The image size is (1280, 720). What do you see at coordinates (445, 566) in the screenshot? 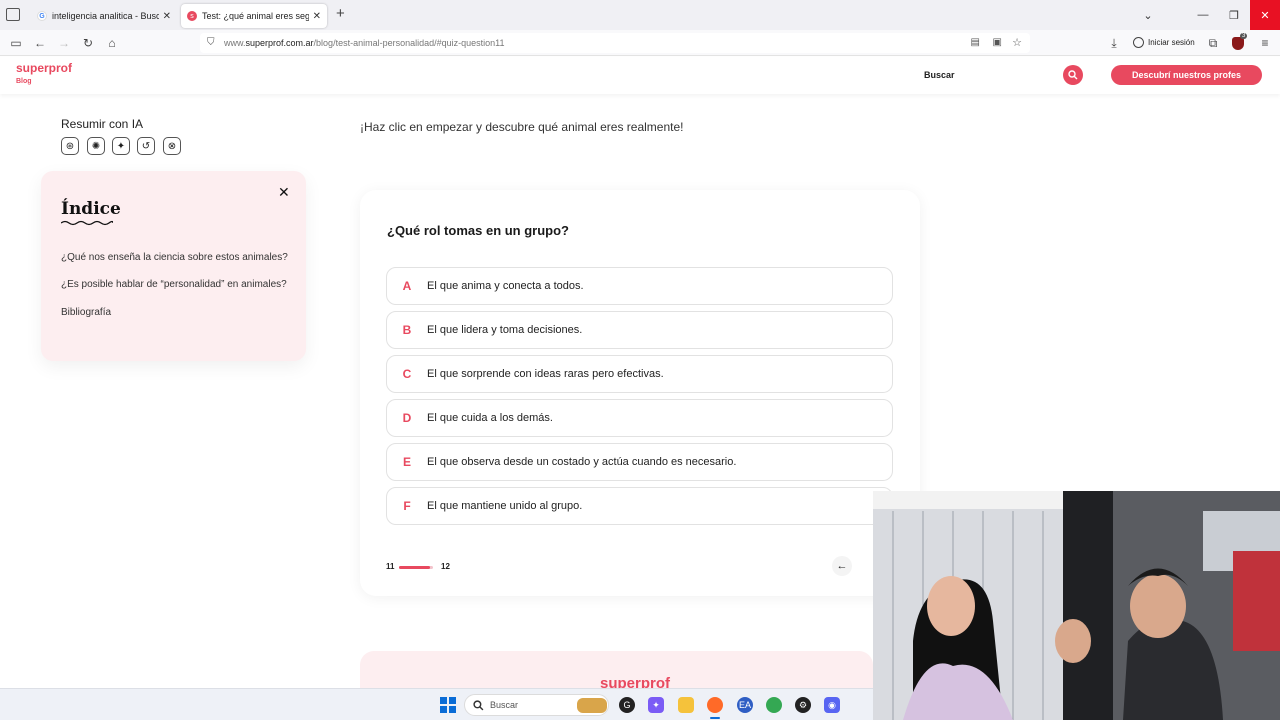
I see `progress-total: 12` at bounding box center [445, 566].